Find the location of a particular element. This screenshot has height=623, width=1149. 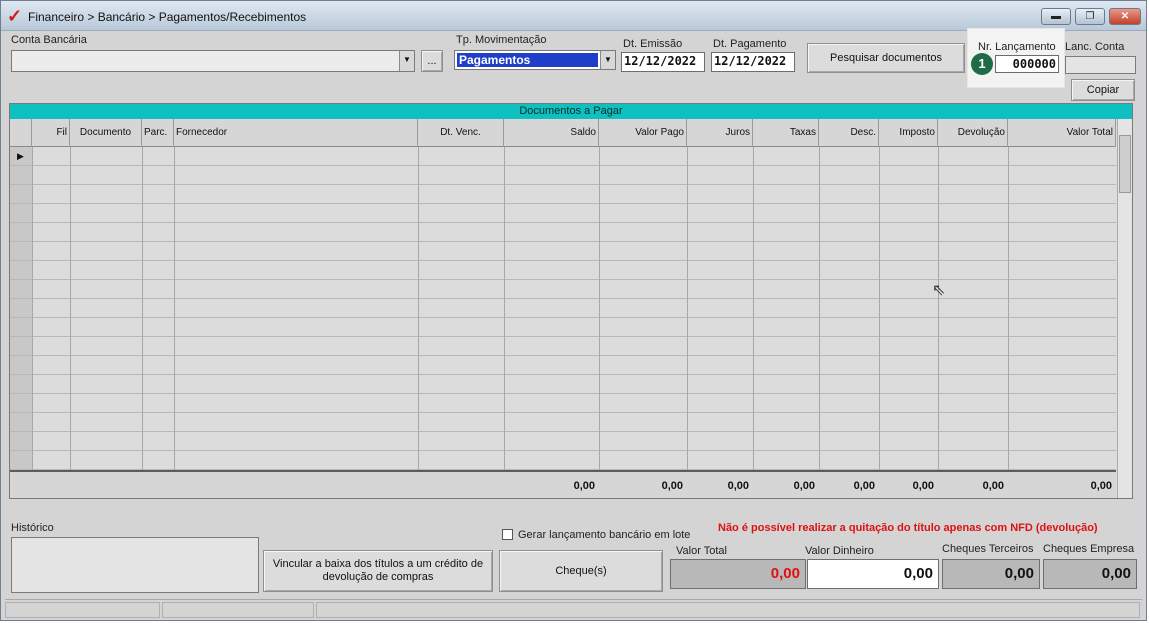

tp-movimentacao-label: Tp. Movimentação is located at coordinates (501, 40).